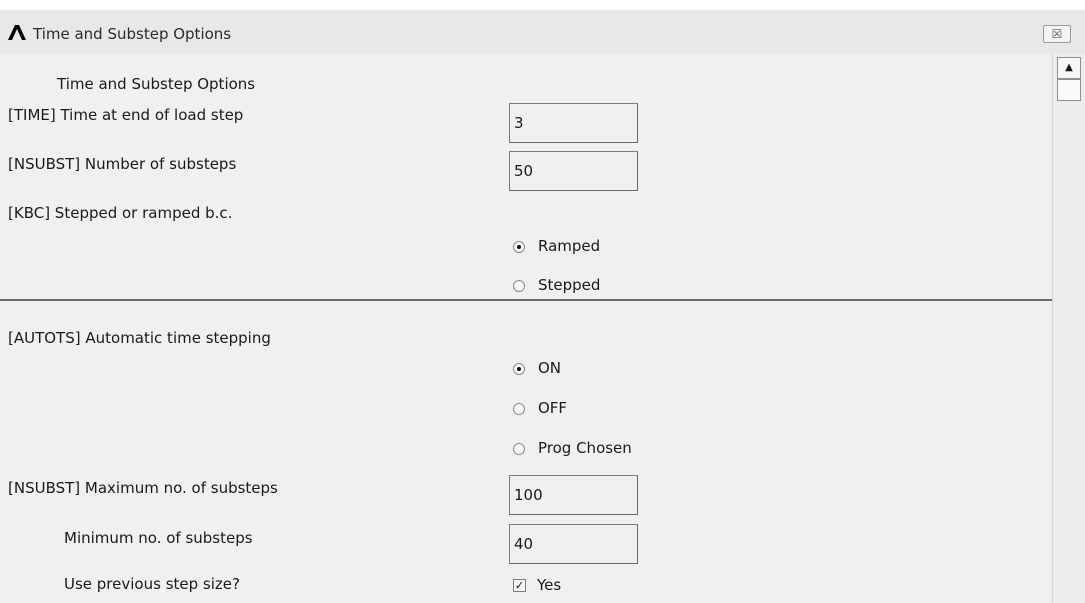  I want to click on time-input: 3, so click(573, 123).